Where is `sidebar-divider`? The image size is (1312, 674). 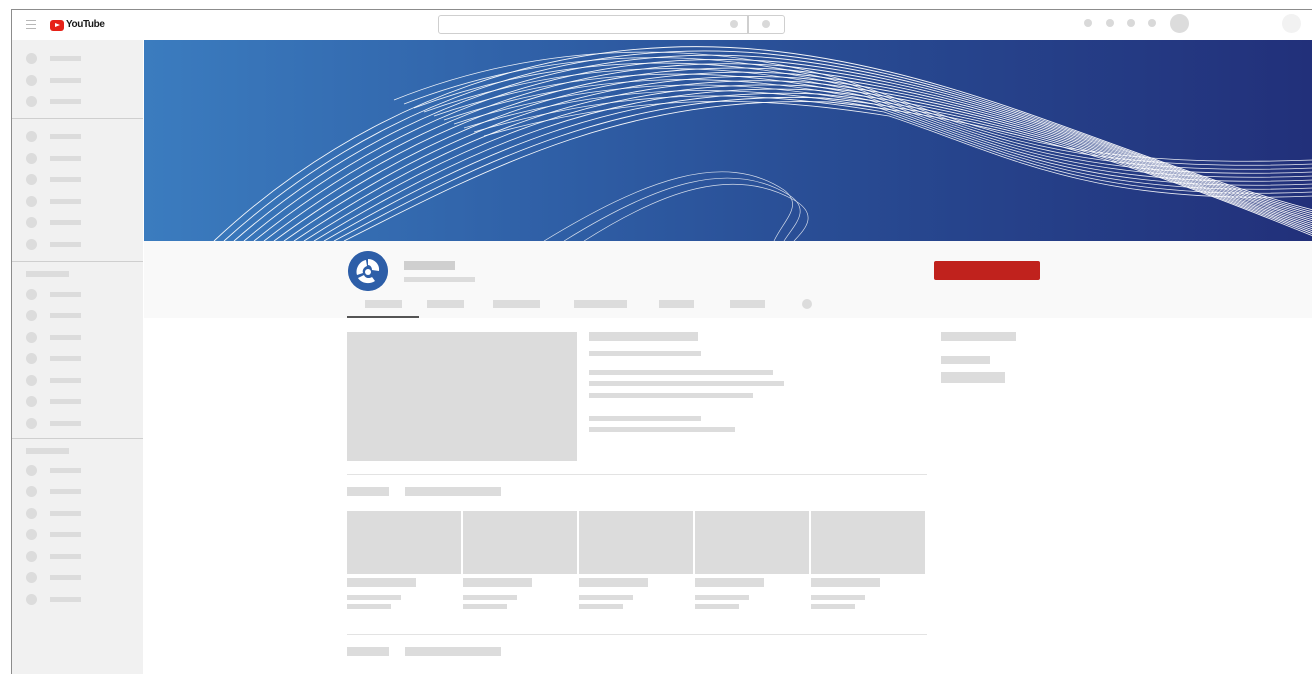
sidebar-divider is located at coordinates (77, 118).